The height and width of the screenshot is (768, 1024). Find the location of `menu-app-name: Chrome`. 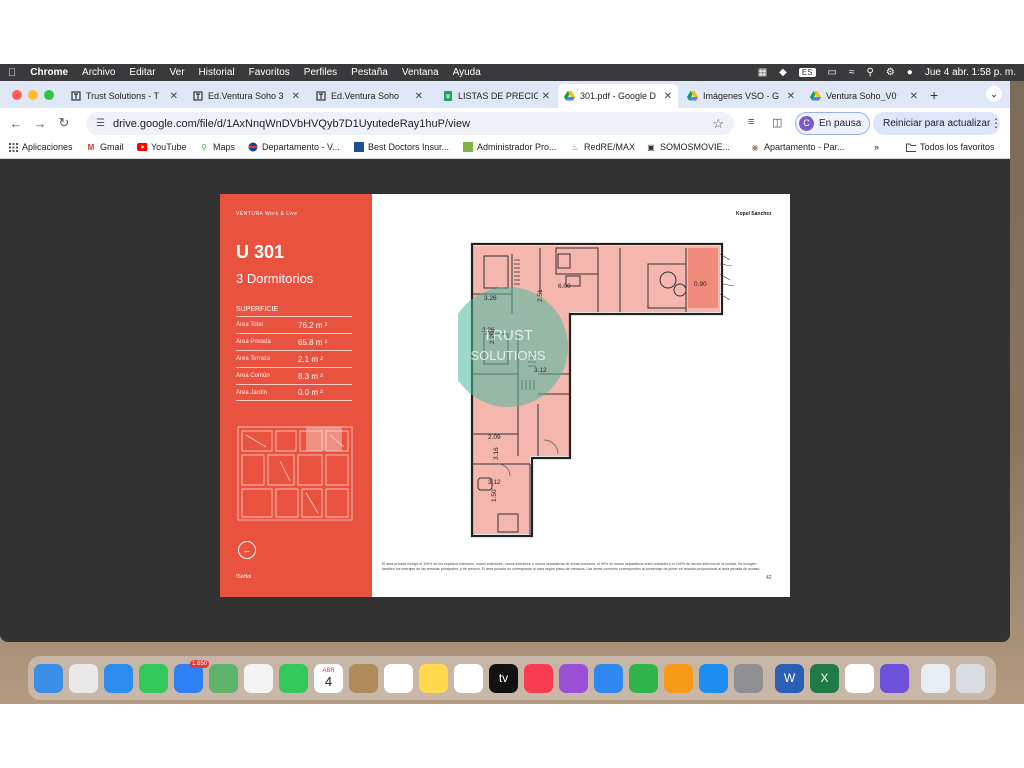

menu-app-name: Chrome is located at coordinates (49, 72).